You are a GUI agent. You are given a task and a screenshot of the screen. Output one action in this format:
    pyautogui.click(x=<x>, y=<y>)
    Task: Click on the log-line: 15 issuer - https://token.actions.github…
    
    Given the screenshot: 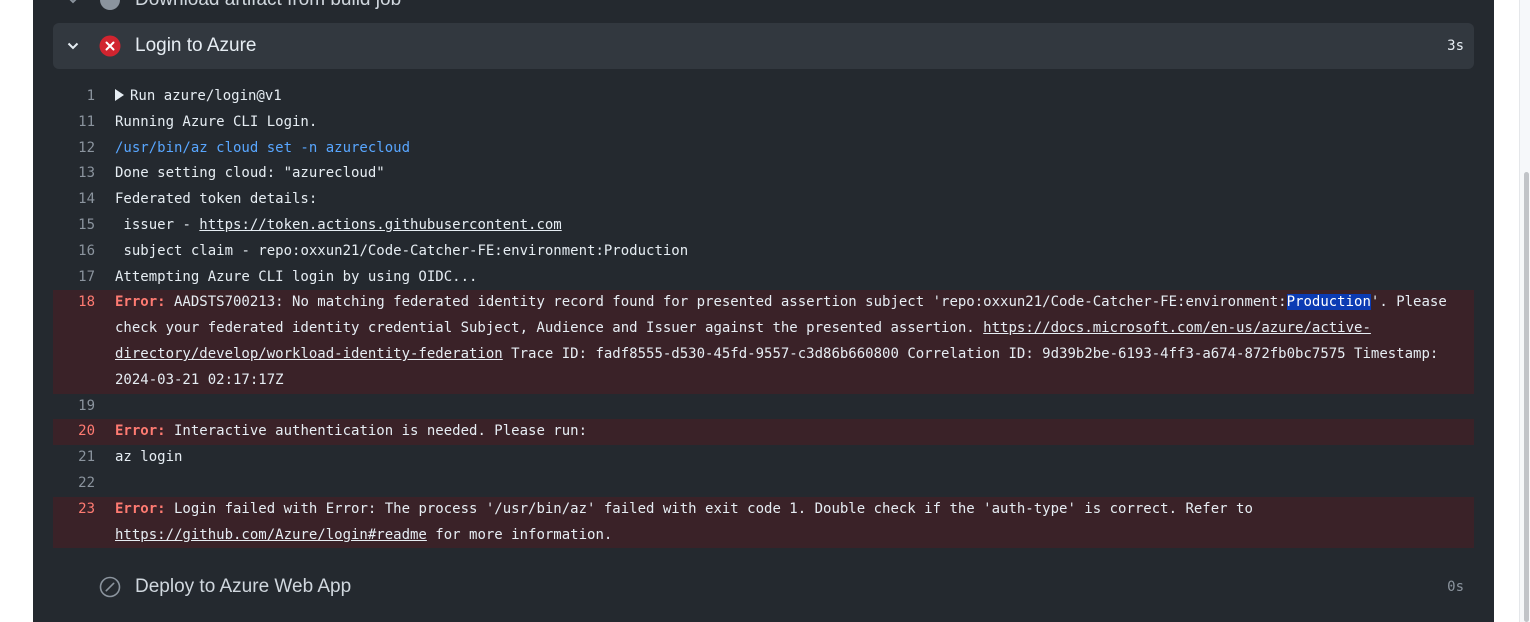 What is the action you would take?
    pyautogui.click(x=763, y=226)
    